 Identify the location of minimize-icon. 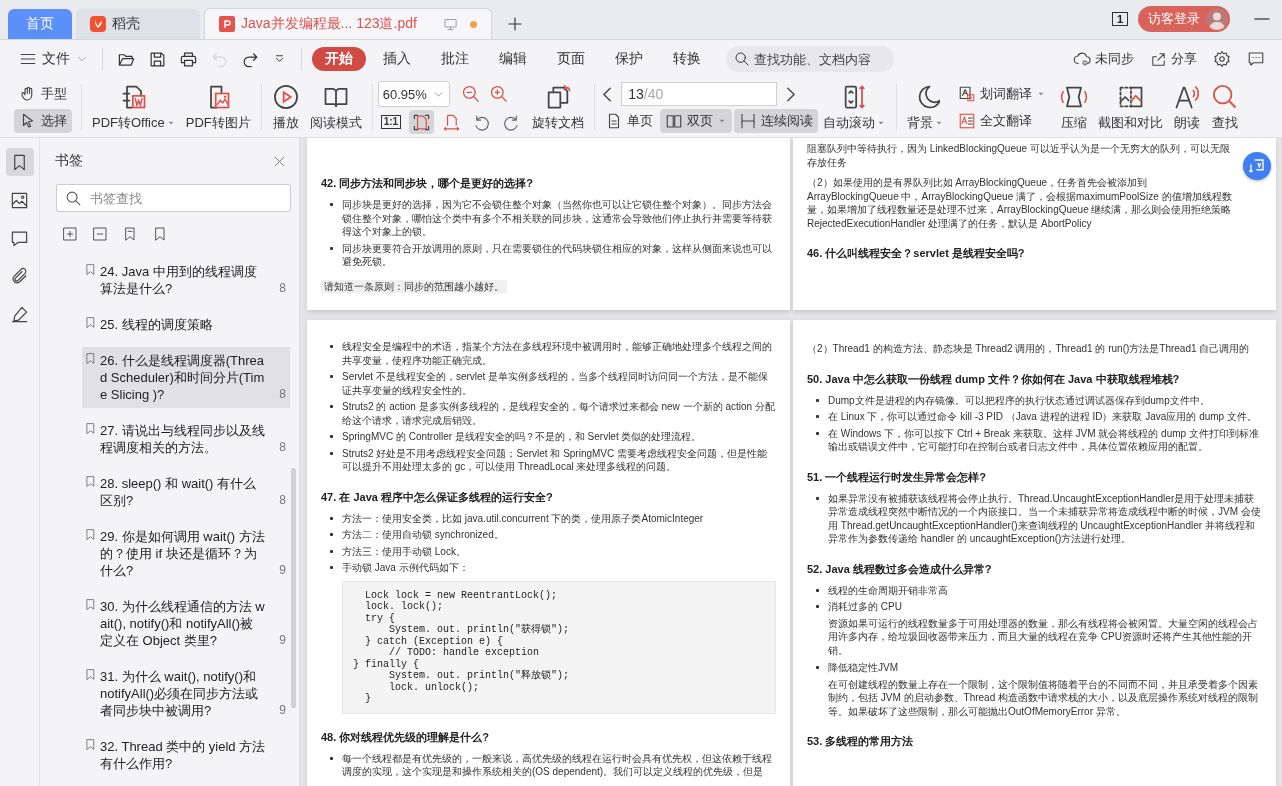
(1262, 19).